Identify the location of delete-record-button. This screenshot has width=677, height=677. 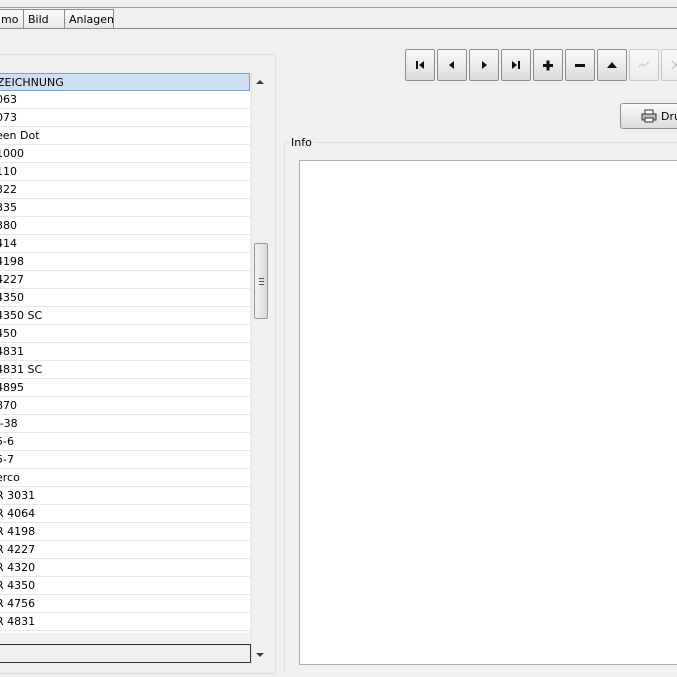
(580, 65).